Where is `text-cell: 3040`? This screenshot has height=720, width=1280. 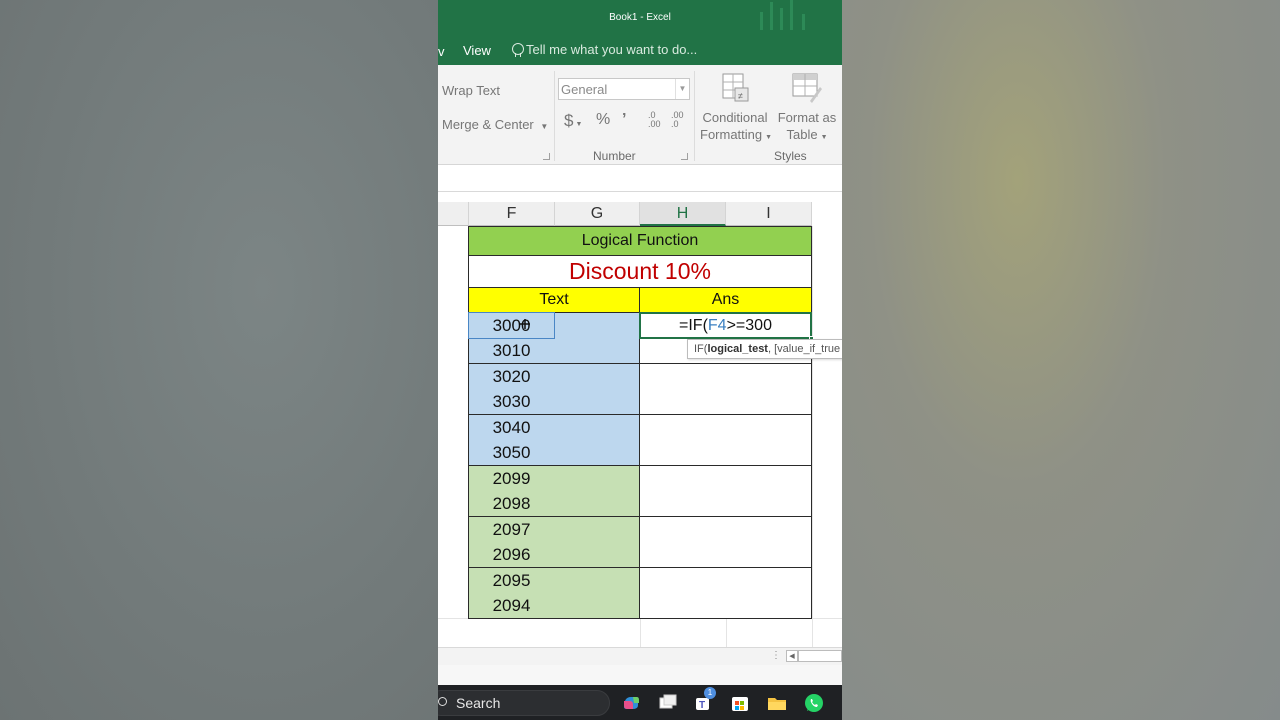 text-cell: 3040 is located at coordinates (511, 428).